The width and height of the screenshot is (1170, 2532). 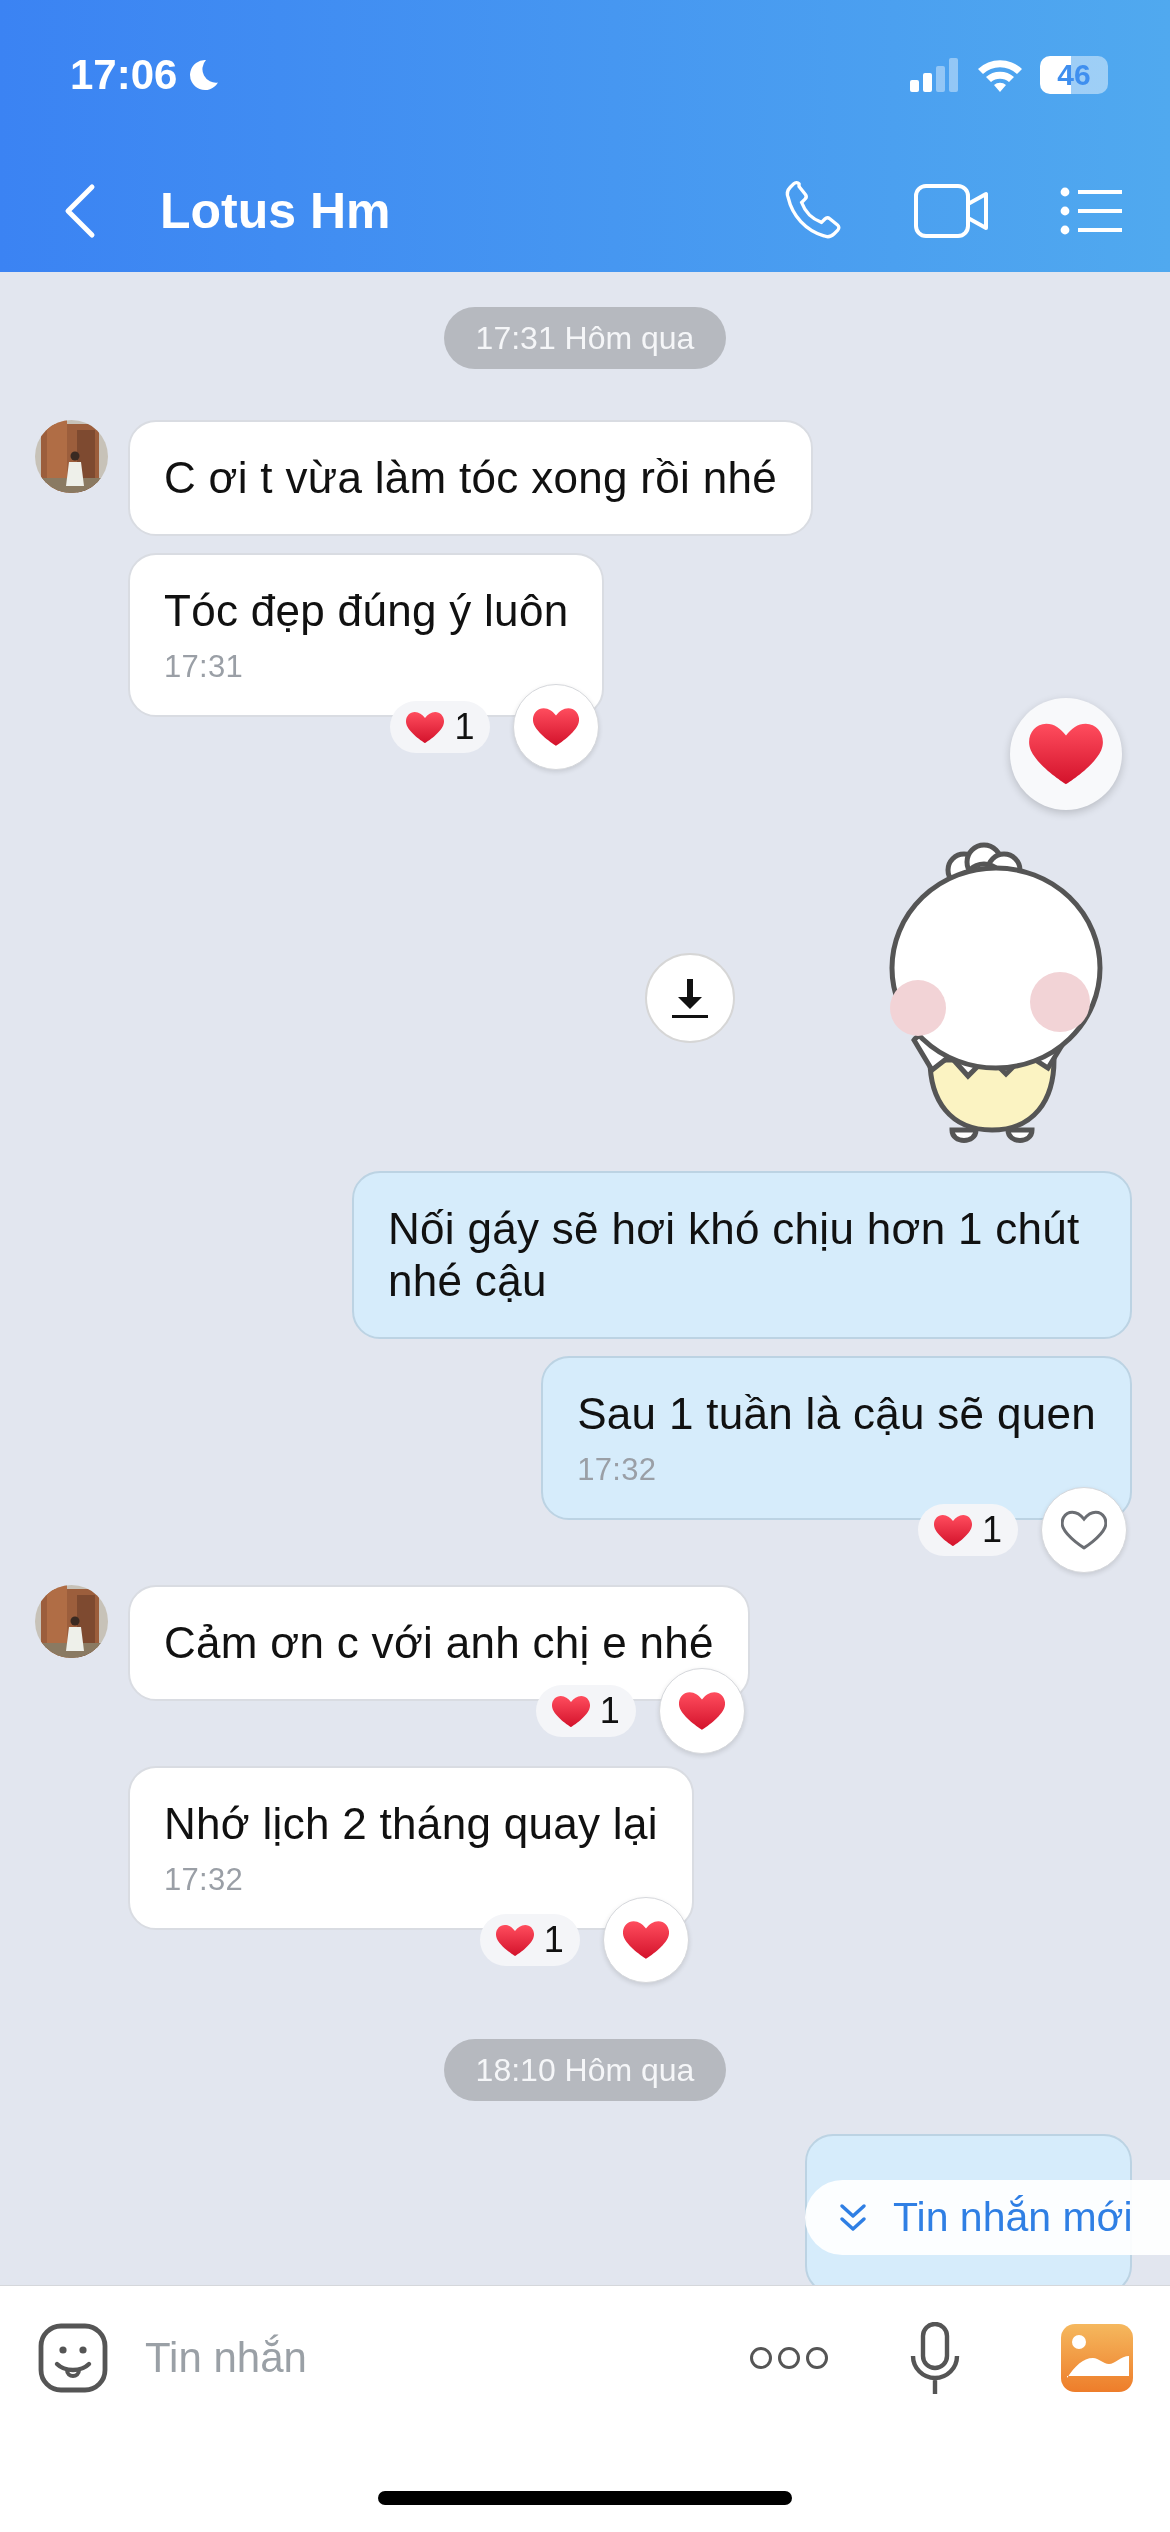 I want to click on banner-label: Tin nhắn mới, so click(x=1013, y=2217).